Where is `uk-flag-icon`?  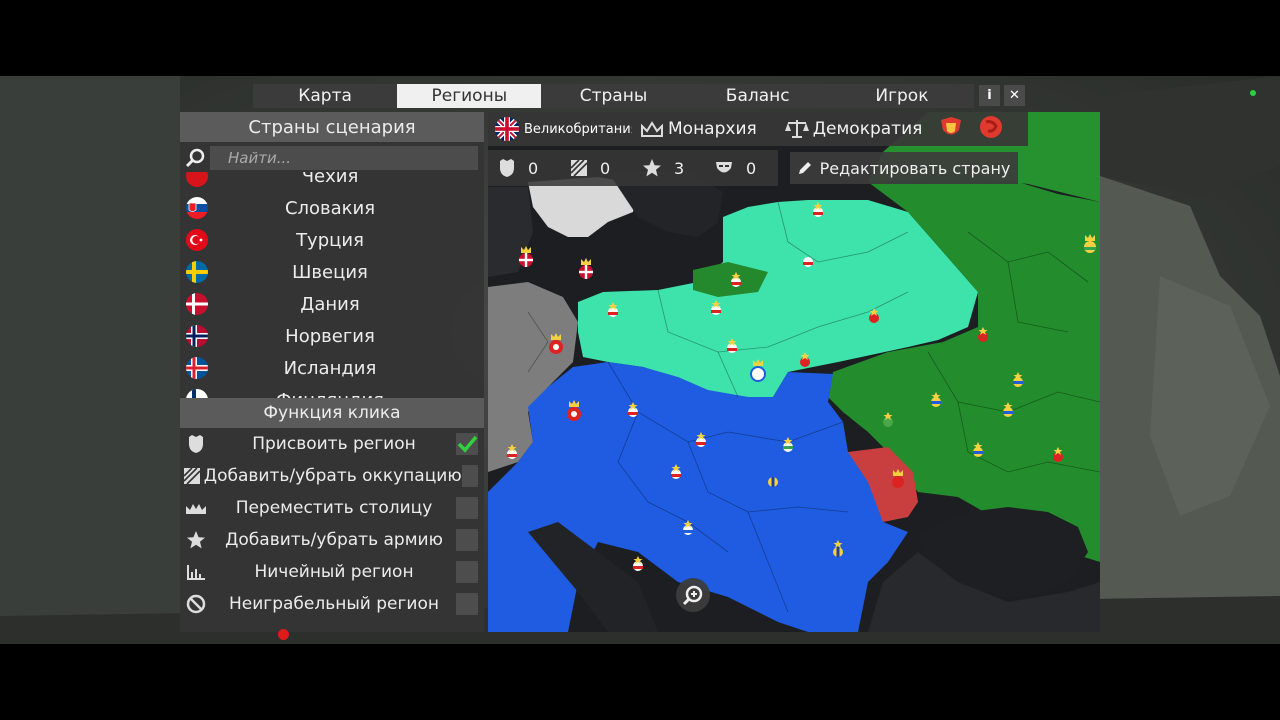
uk-flag-icon is located at coordinates (507, 129).